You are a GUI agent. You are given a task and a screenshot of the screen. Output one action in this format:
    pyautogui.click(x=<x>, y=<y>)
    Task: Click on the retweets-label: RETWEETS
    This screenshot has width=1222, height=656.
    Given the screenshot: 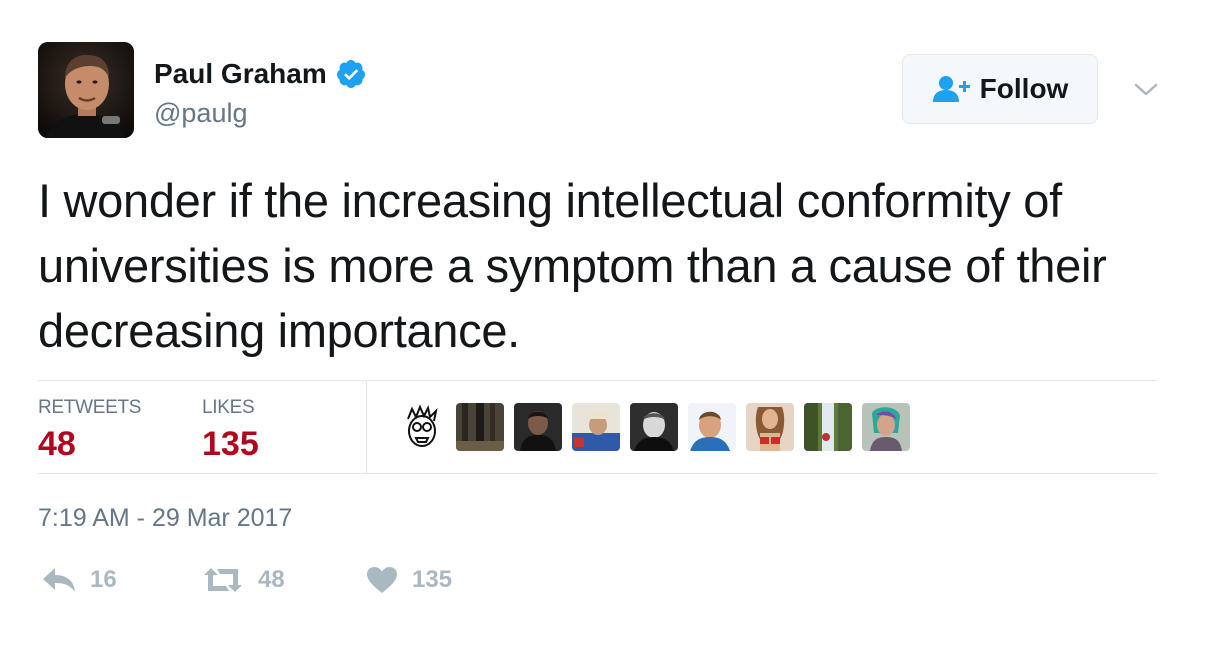 What is the action you would take?
    pyautogui.click(x=90, y=407)
    